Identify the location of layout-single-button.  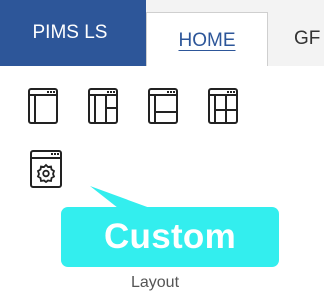
(43, 106).